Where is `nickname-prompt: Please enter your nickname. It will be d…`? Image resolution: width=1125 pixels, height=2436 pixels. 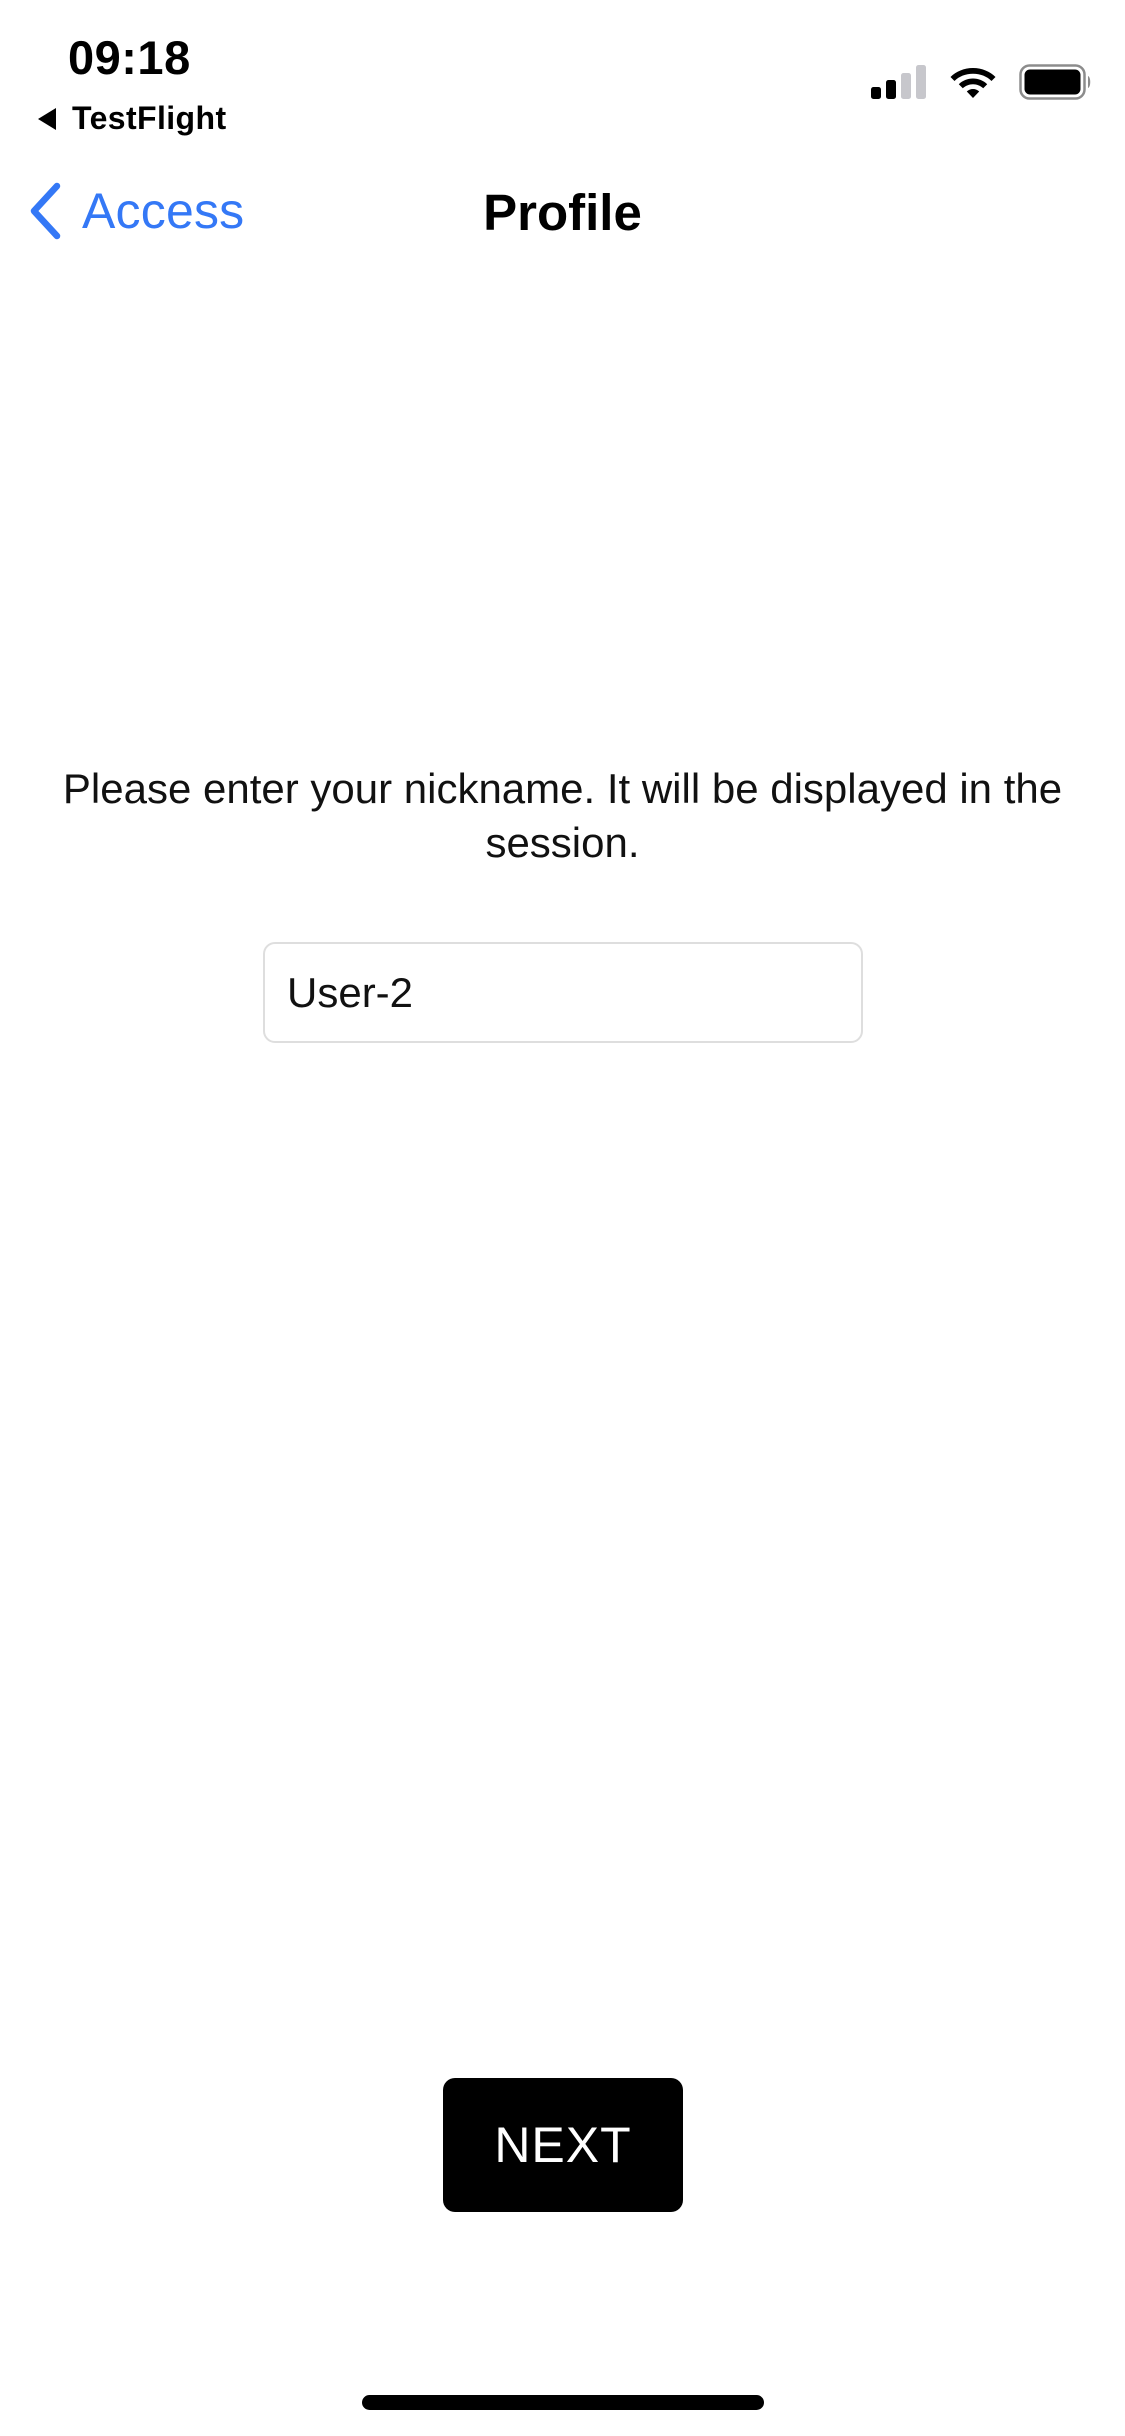 nickname-prompt: Please enter your nickname. It will be d… is located at coordinates (562, 815).